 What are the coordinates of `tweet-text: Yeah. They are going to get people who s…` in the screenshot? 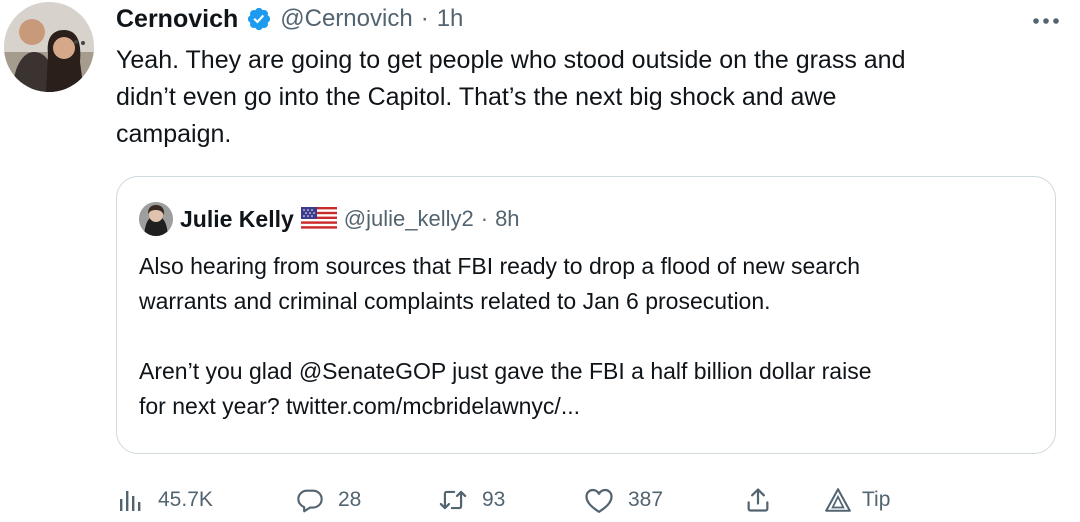 It's located at (511, 97).